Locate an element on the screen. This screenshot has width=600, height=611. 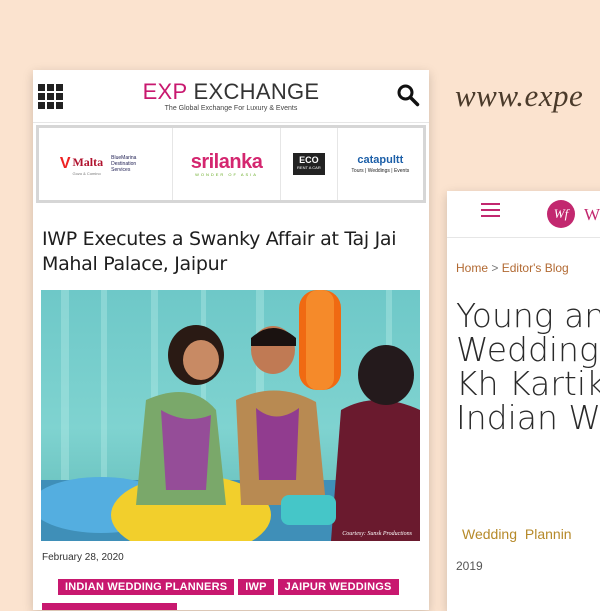
catapultt-tagline: Tours | Weddings | Events is located at coordinates (380, 171).